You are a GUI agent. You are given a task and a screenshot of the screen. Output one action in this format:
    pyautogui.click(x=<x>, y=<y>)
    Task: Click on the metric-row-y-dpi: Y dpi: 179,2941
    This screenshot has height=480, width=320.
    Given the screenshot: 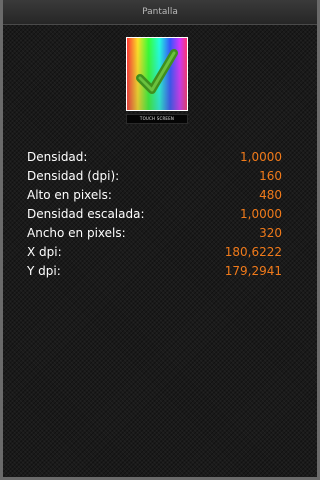 What is the action you would take?
    pyautogui.click(x=154, y=271)
    